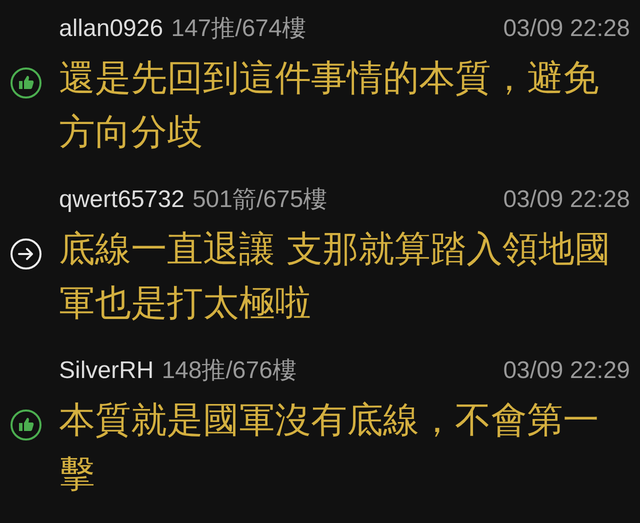 This screenshot has width=640, height=523. I want to click on floor-count: 148推/676樓, so click(229, 371).